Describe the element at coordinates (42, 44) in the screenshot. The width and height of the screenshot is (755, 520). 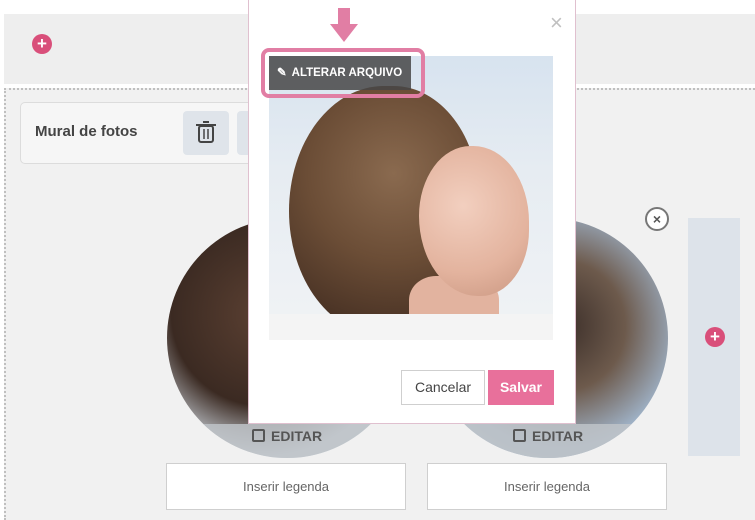
I see `add-section-icon: +` at that location.